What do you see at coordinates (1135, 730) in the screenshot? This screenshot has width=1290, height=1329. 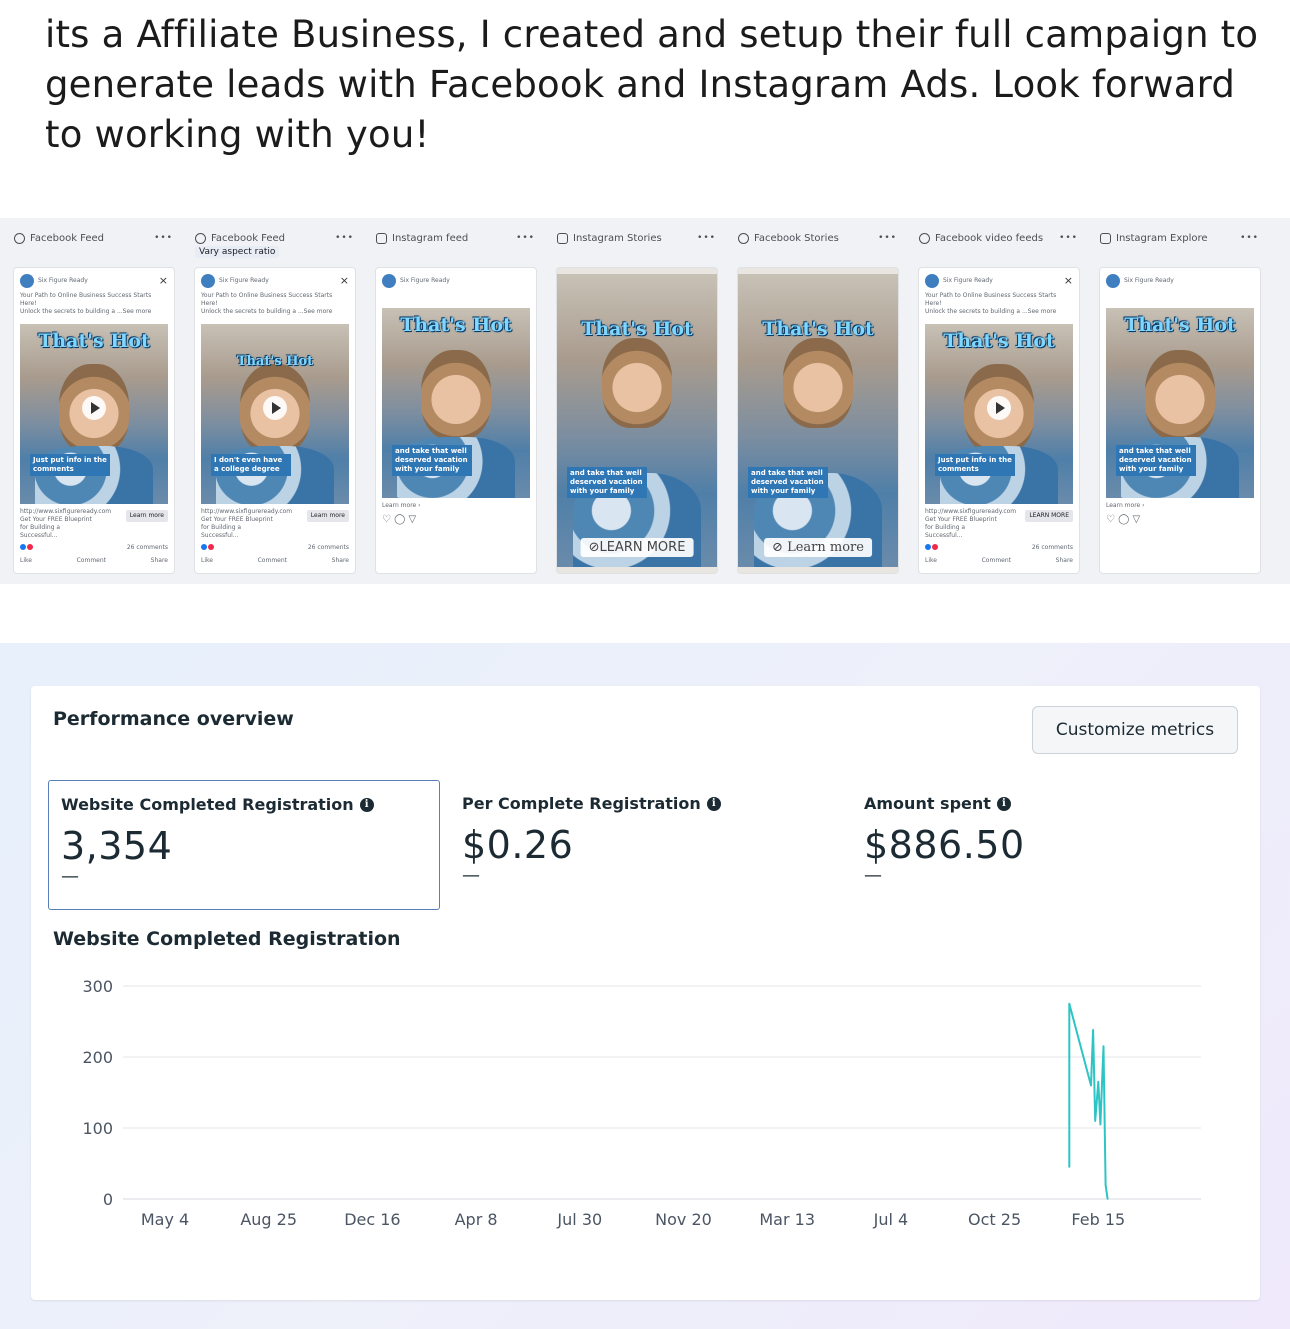 I see `customize-metrics-button: Customize metrics` at bounding box center [1135, 730].